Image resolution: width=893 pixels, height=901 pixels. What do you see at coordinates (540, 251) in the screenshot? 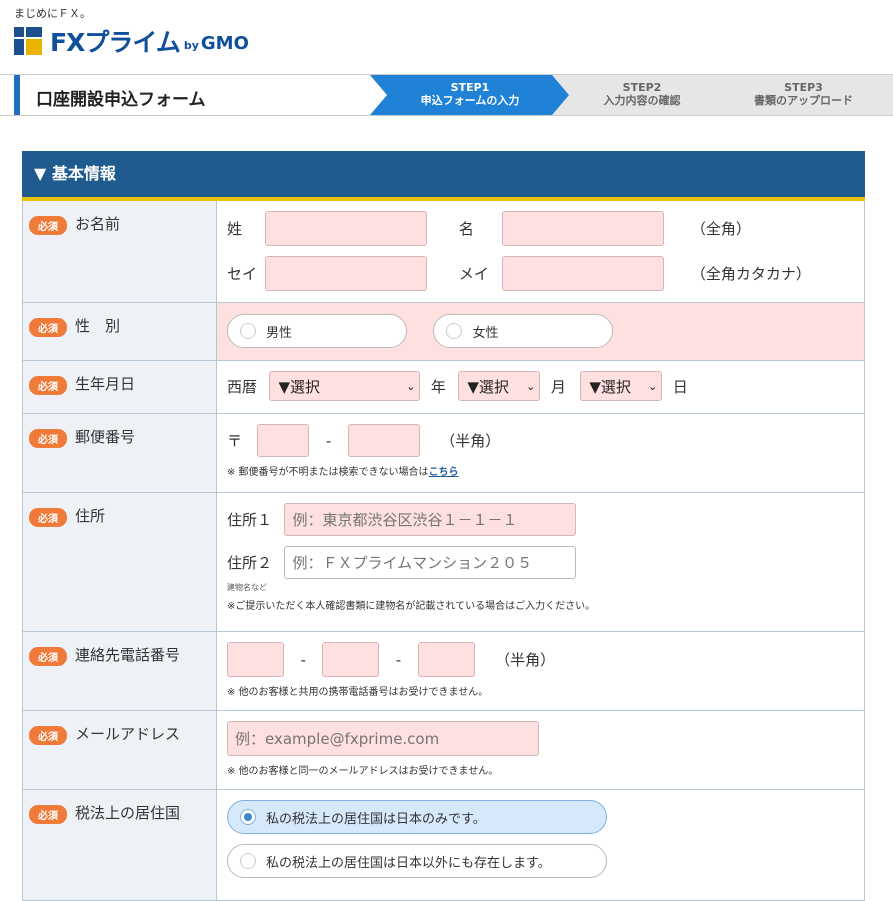
I see `name-fields: 姓 名 （全角） セイ メイ （全角カタカナ）` at bounding box center [540, 251].